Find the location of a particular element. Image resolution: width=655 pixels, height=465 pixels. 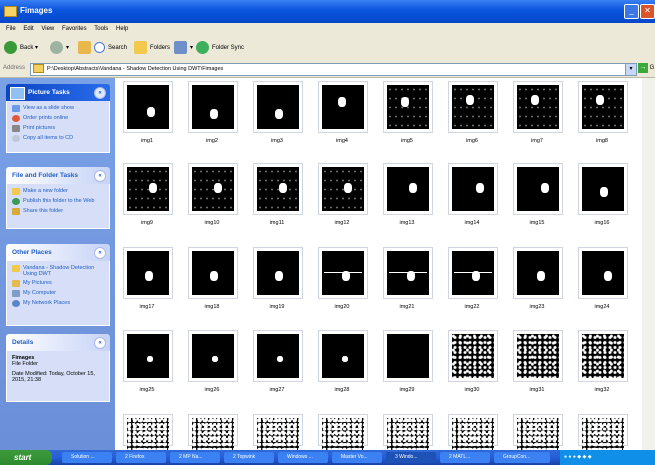

details-header: Details « is located at coordinates (58, 342).